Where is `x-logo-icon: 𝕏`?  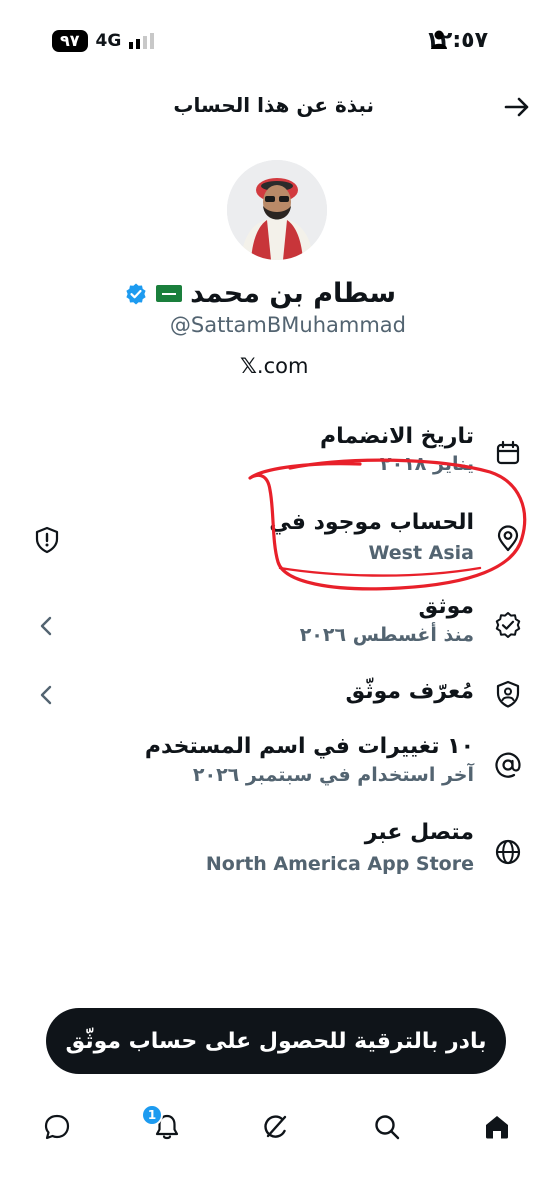 x-logo-icon: 𝕏 is located at coordinates (248, 366).